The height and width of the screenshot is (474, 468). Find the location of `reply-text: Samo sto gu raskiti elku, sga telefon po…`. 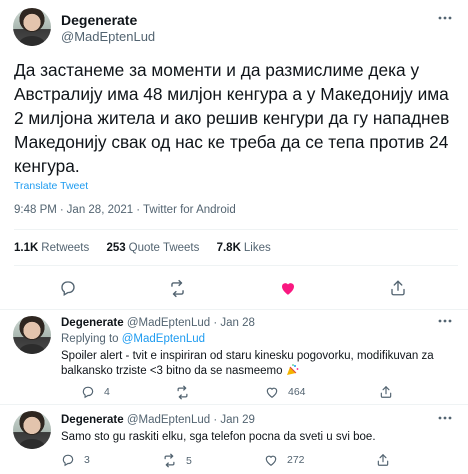

reply-text: Samo sto gu raskiti elku, sga telefon po… is located at coordinates (218, 437).